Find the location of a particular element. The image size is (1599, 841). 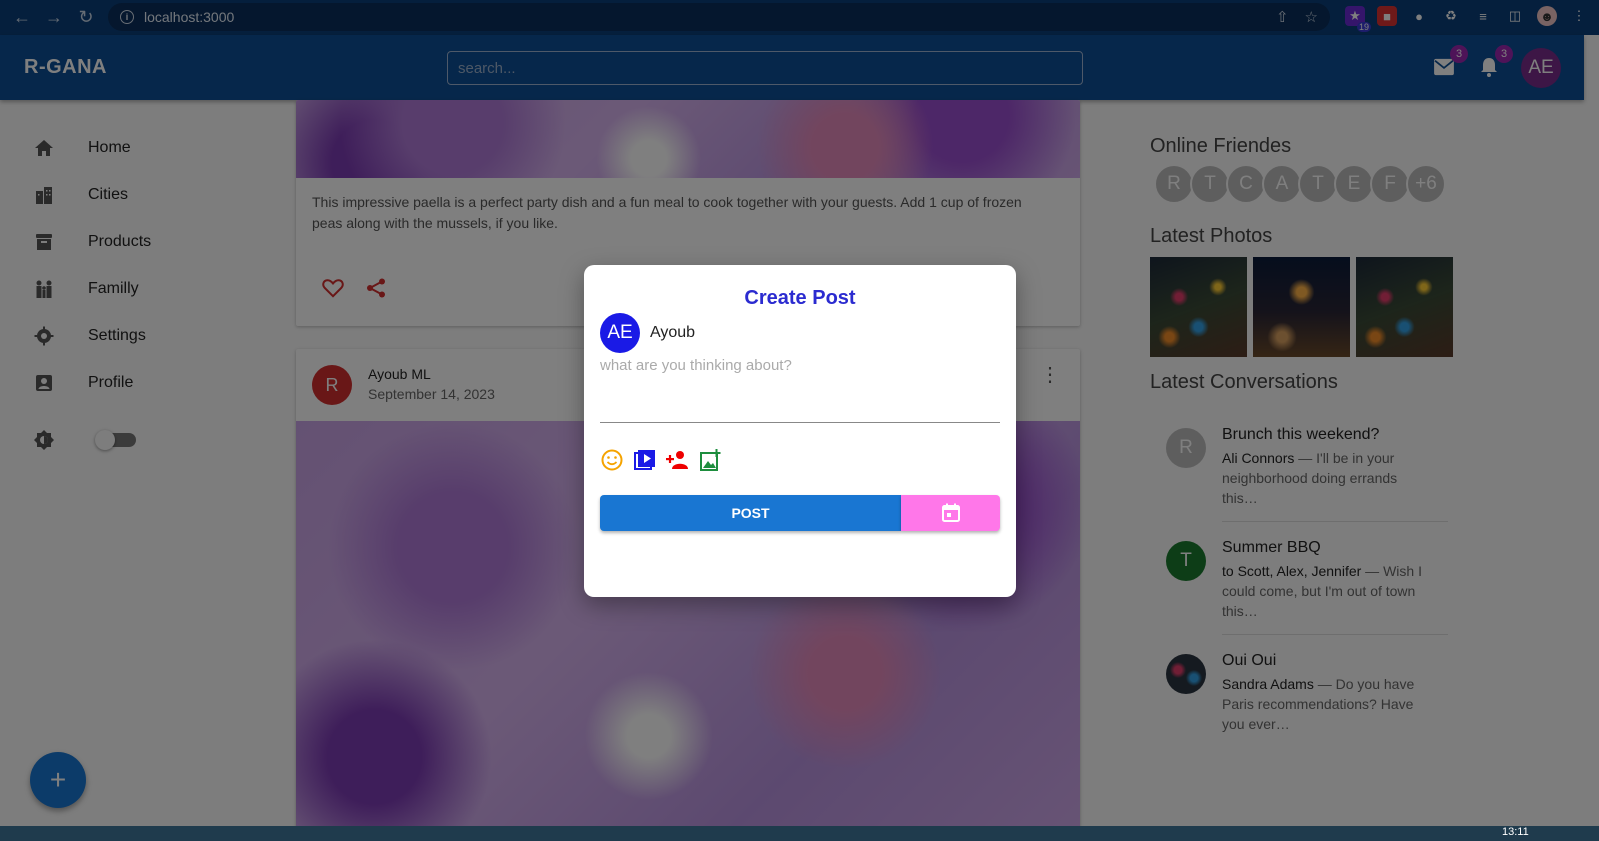

os-taskbar: 13:11 is located at coordinates (799, 833).